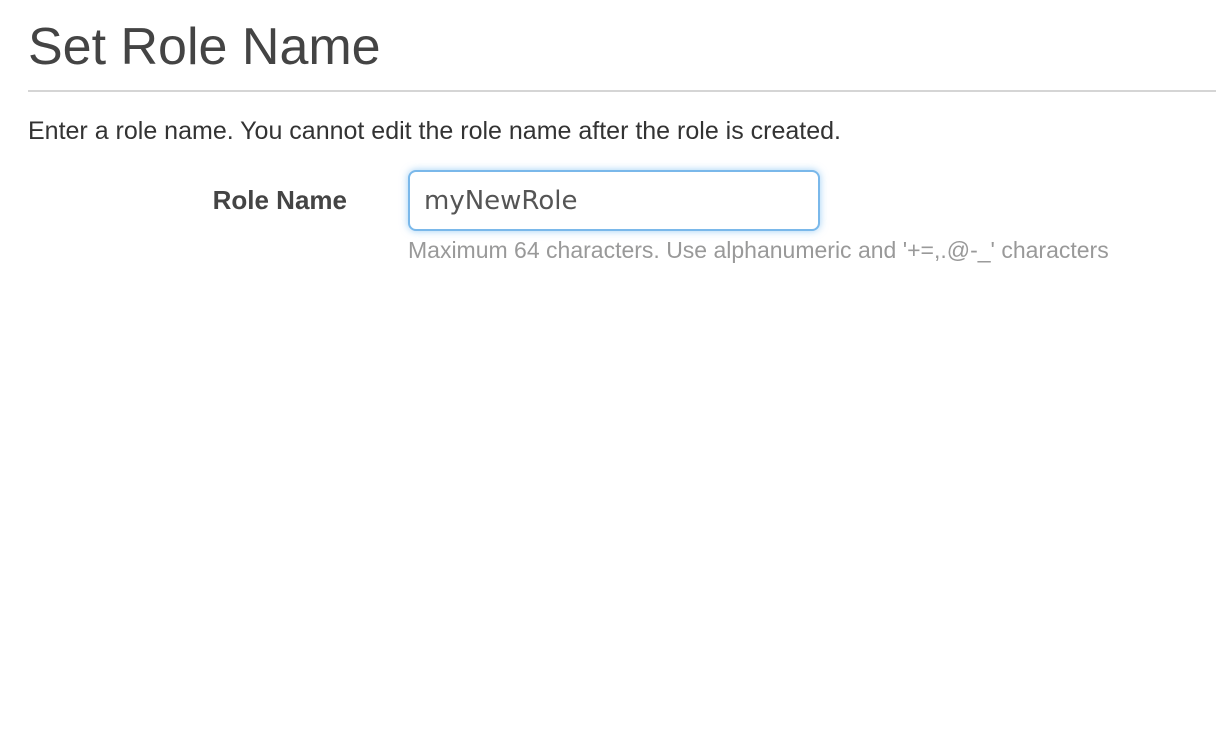  I want to click on role-name-label: Role Name, so click(279, 200).